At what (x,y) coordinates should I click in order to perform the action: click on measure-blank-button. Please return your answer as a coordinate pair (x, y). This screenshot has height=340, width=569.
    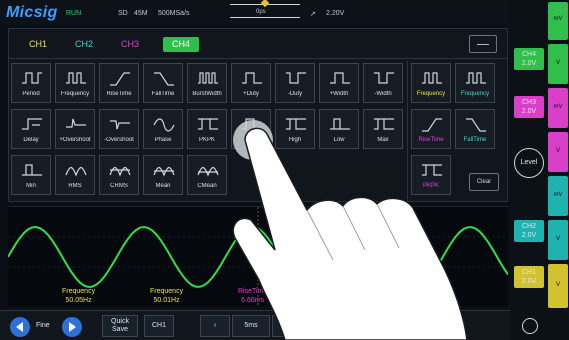
    Looking at the image, I should click on (251, 129).